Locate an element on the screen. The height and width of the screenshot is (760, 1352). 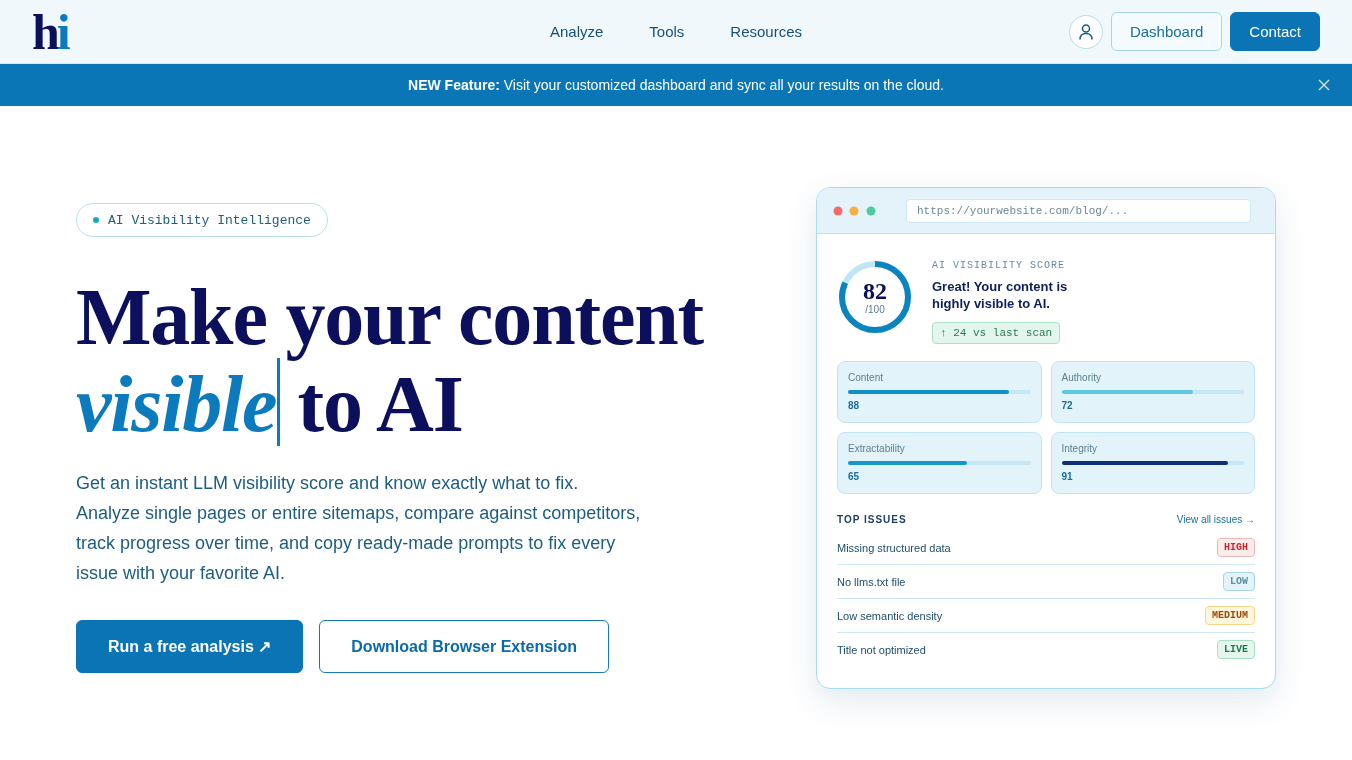
user-icon is located at coordinates (1085, 31).